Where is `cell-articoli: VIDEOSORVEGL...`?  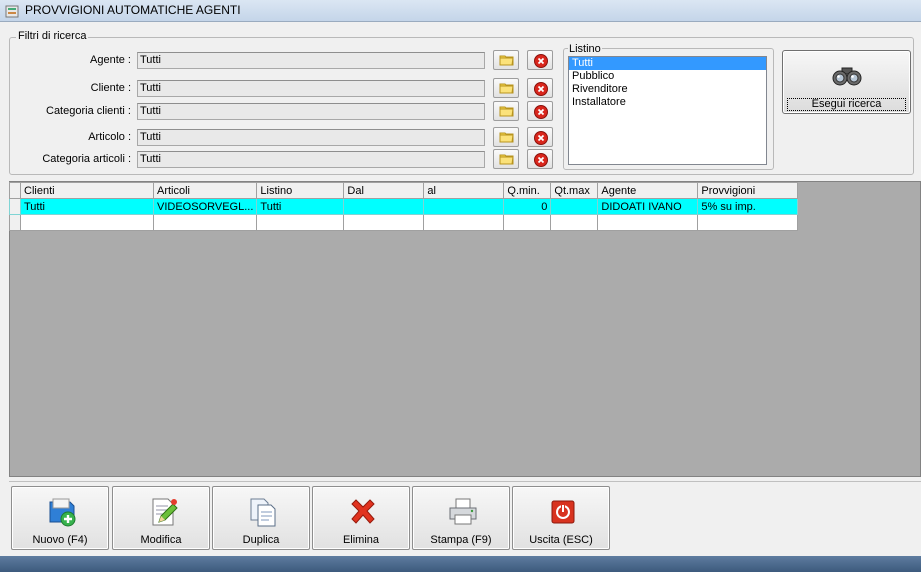 cell-articoli: VIDEOSORVEGL... is located at coordinates (205, 206).